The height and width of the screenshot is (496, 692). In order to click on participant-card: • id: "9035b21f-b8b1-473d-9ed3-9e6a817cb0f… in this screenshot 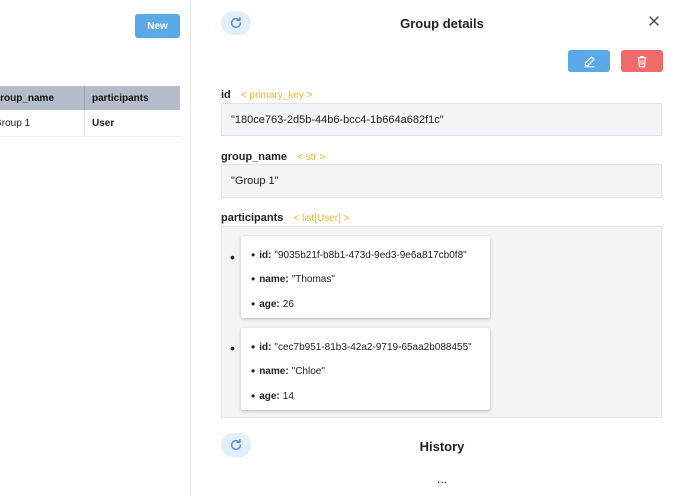, I will do `click(365, 277)`.